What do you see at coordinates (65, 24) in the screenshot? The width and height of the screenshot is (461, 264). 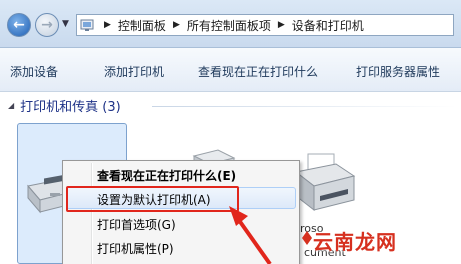 I see `recent-pages-dropdown-icon: ▼` at bounding box center [65, 24].